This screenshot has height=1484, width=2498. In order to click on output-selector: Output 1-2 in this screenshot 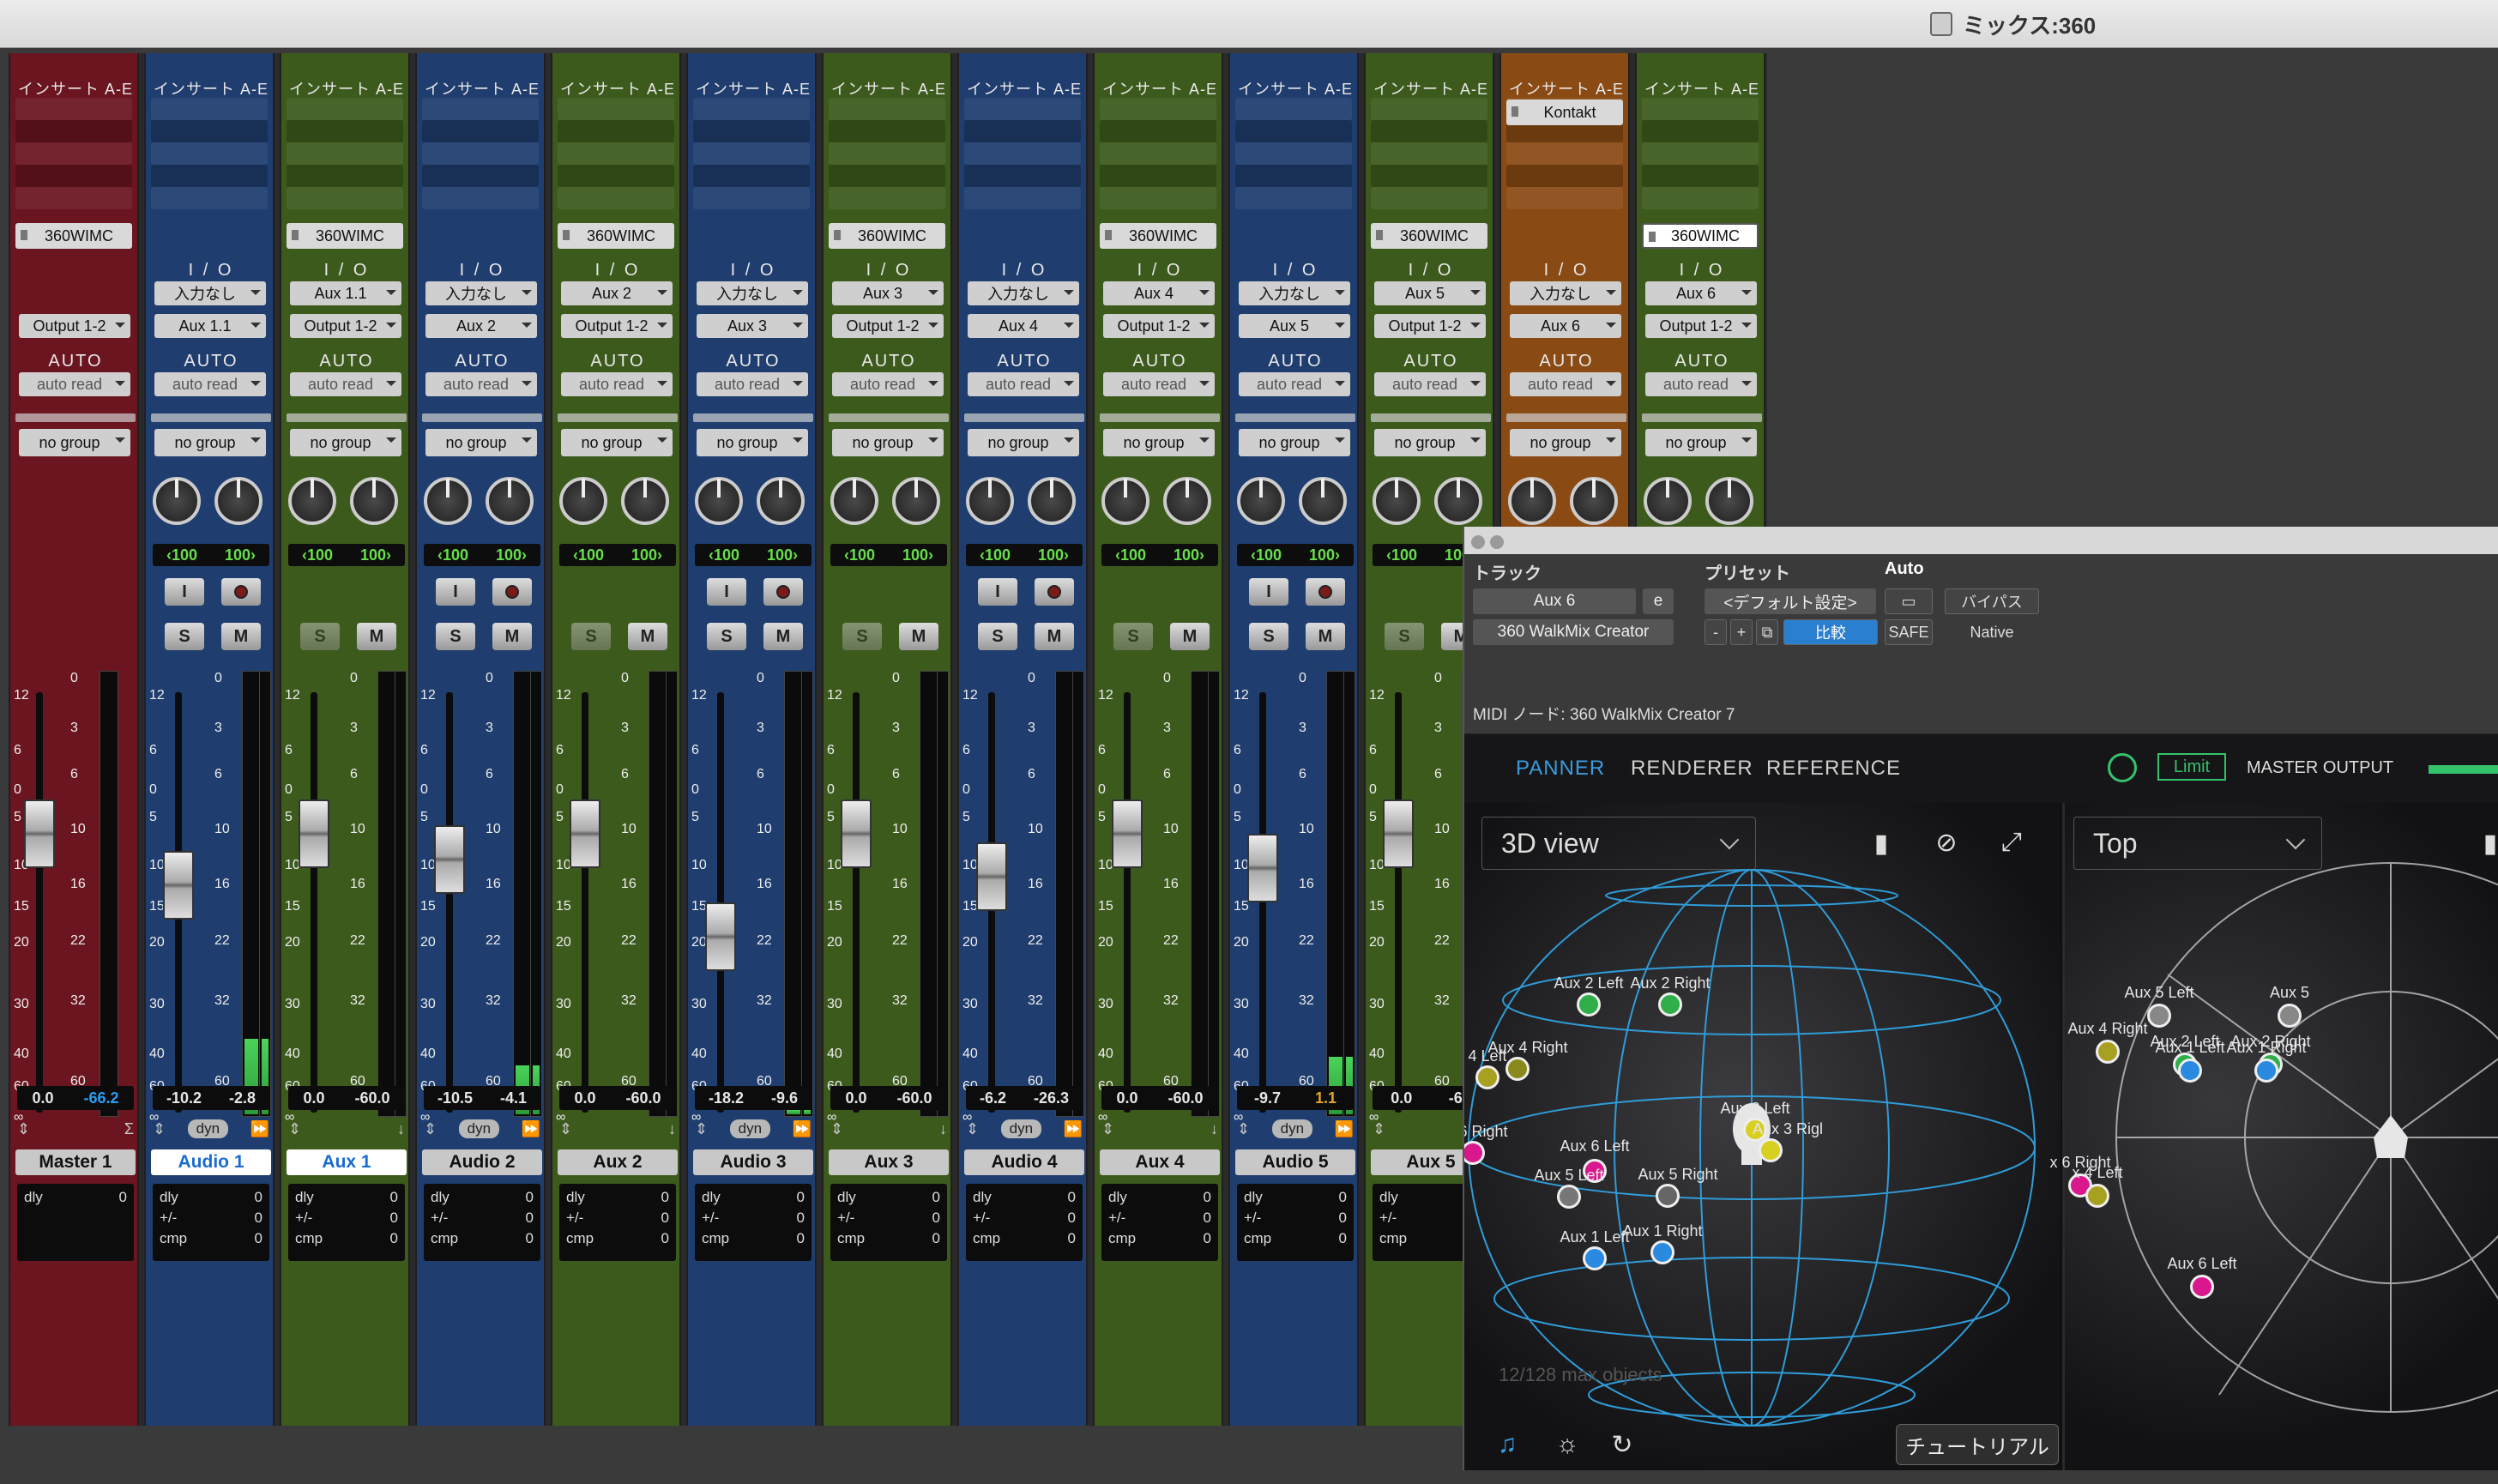, I will do `click(74, 326)`.